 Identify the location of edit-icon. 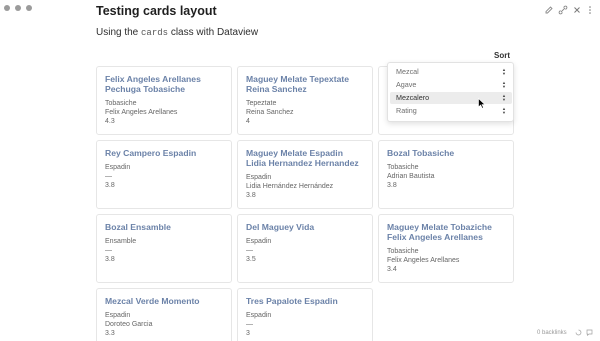
(549, 10).